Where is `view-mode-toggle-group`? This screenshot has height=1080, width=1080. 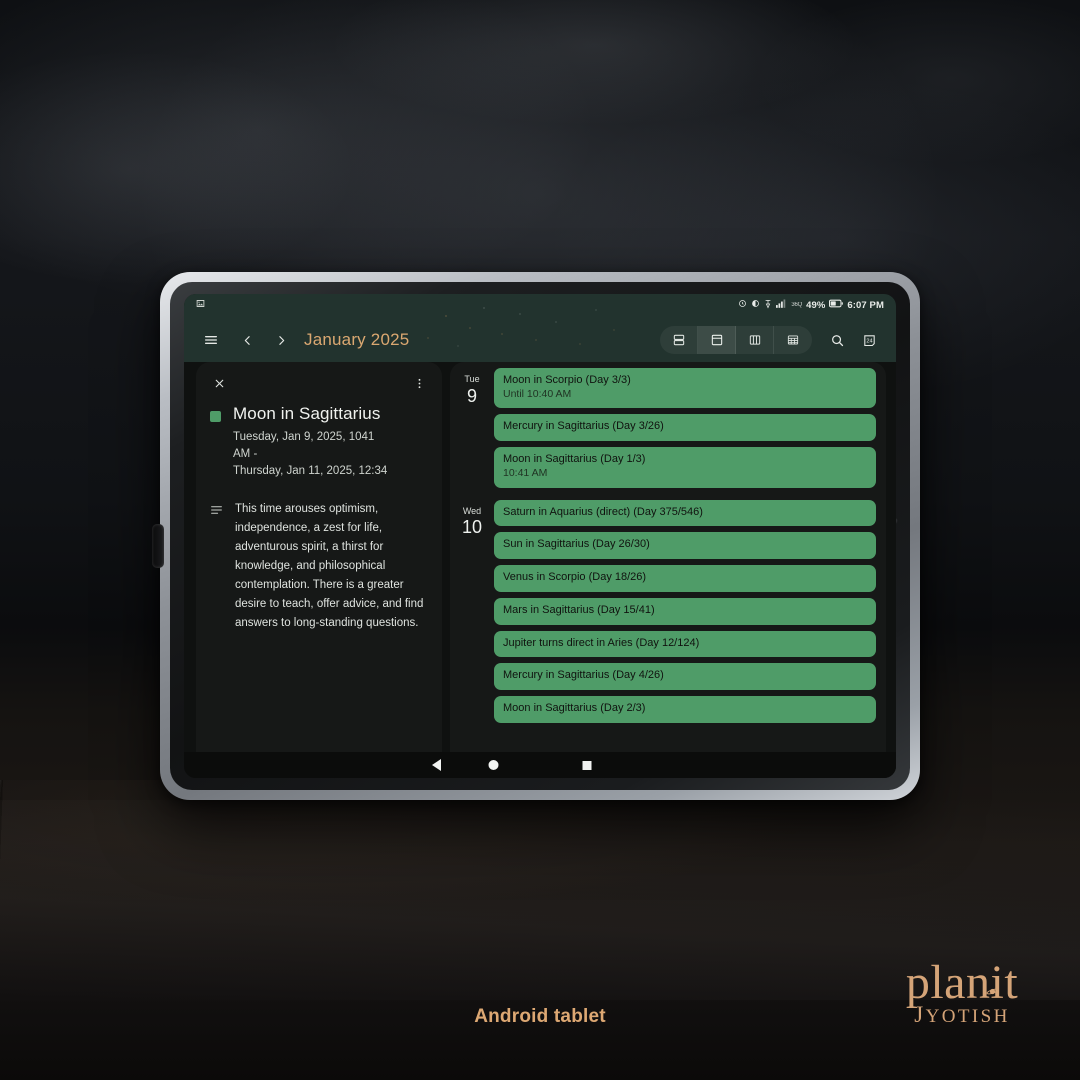
view-mode-toggle-group is located at coordinates (736, 340).